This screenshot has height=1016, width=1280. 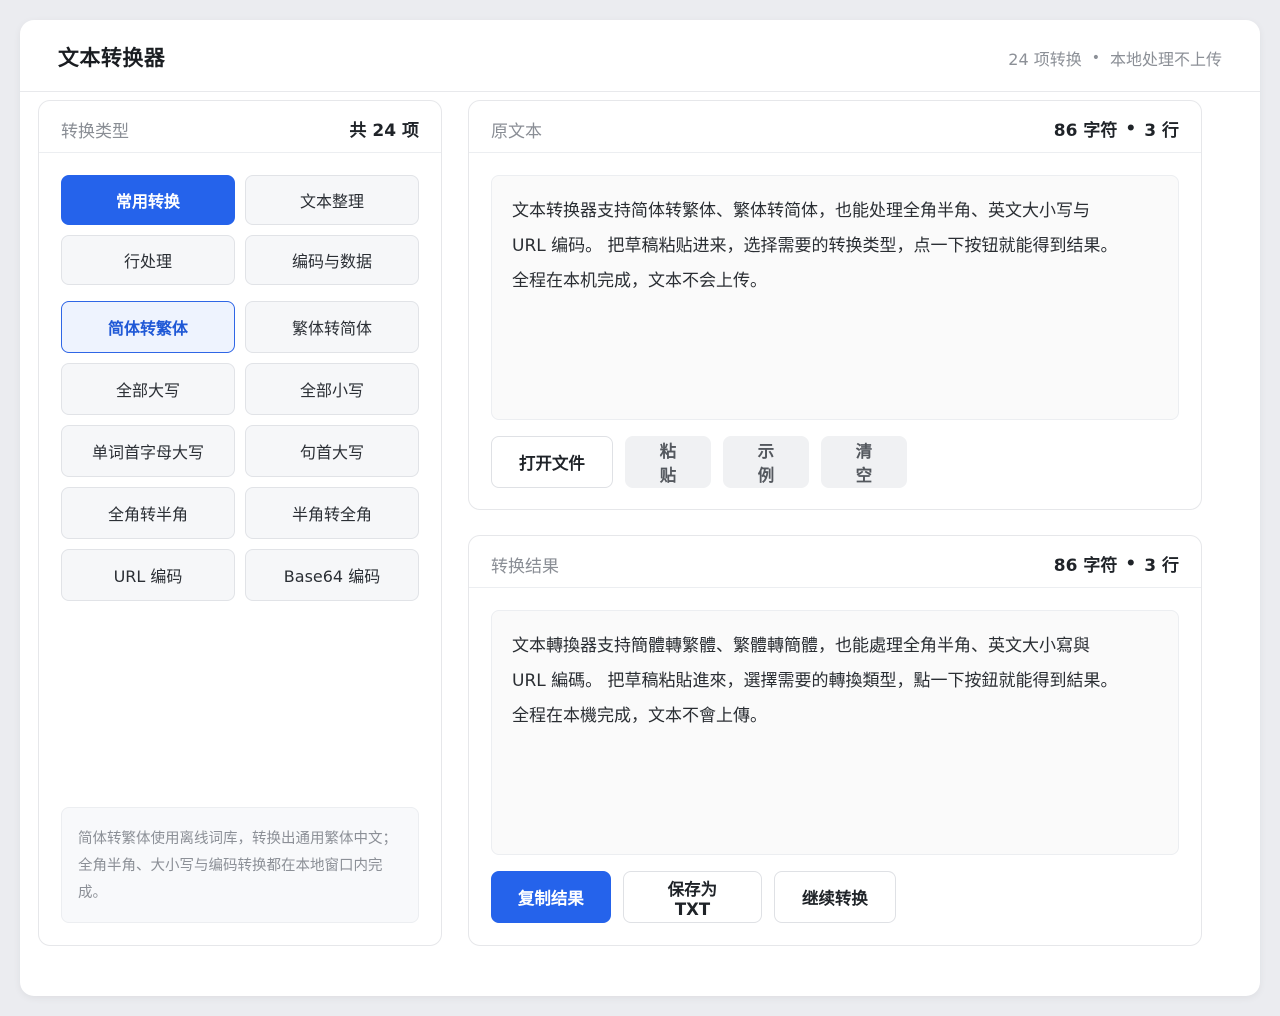 What do you see at coordinates (835, 562) in the screenshot?
I see `panel-header: 转换结果 86 字符 • 3 行` at bounding box center [835, 562].